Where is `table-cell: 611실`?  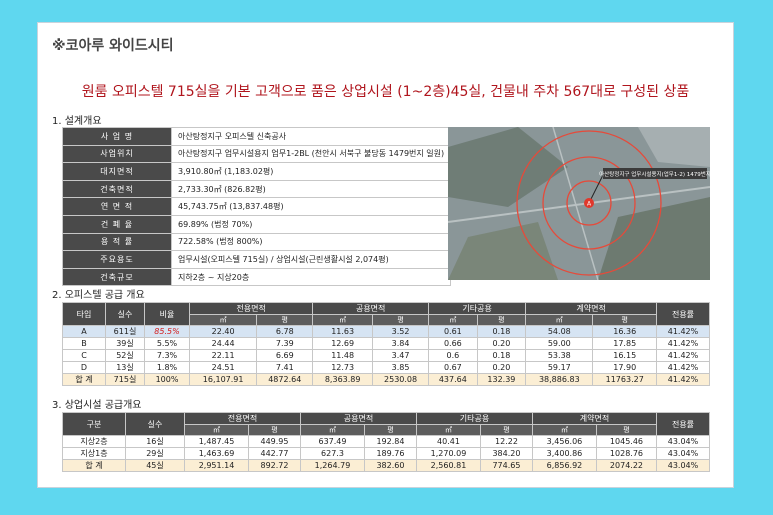
table-cell: 611실 is located at coordinates (125, 331).